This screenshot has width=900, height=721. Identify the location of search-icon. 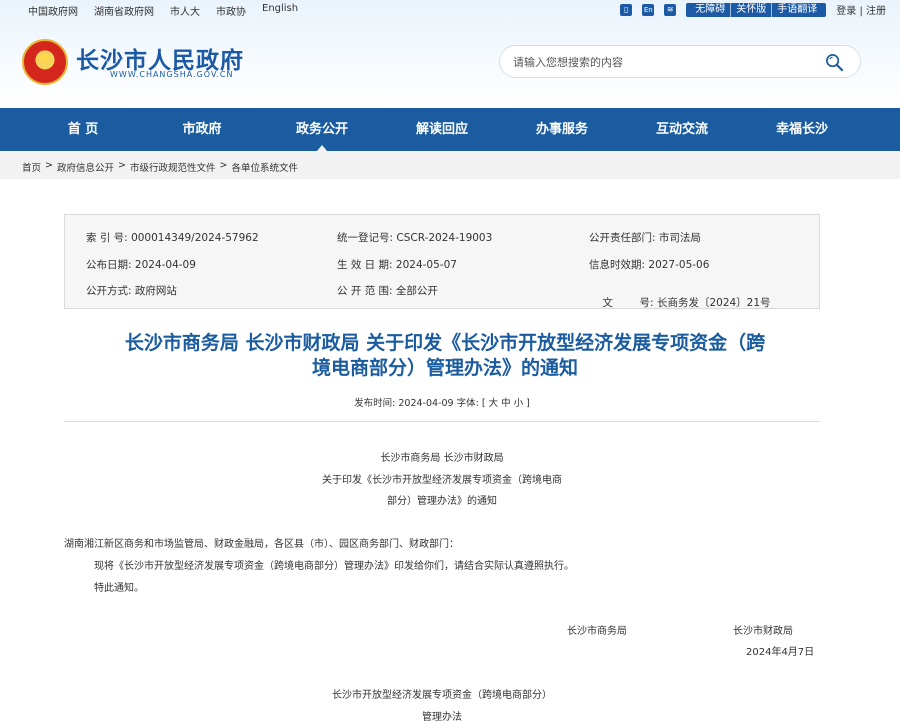
(834, 62).